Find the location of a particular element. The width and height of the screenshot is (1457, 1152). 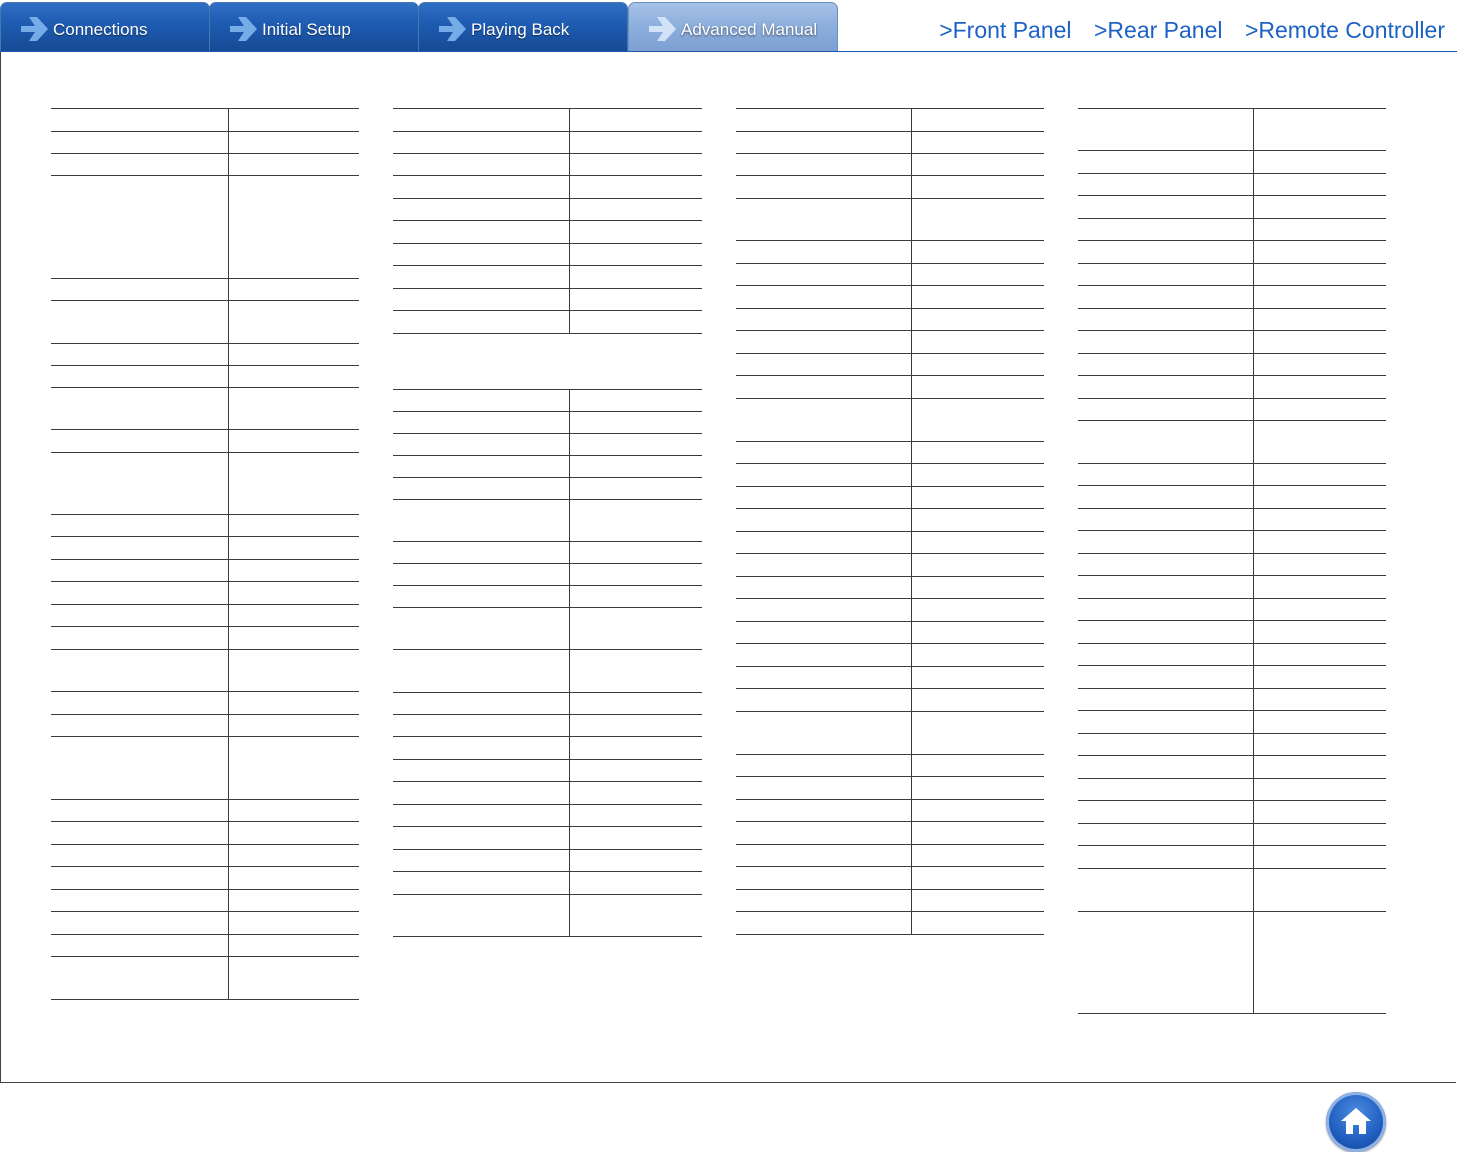

tab-initial-setup: Initial Setup is located at coordinates (314, 26).